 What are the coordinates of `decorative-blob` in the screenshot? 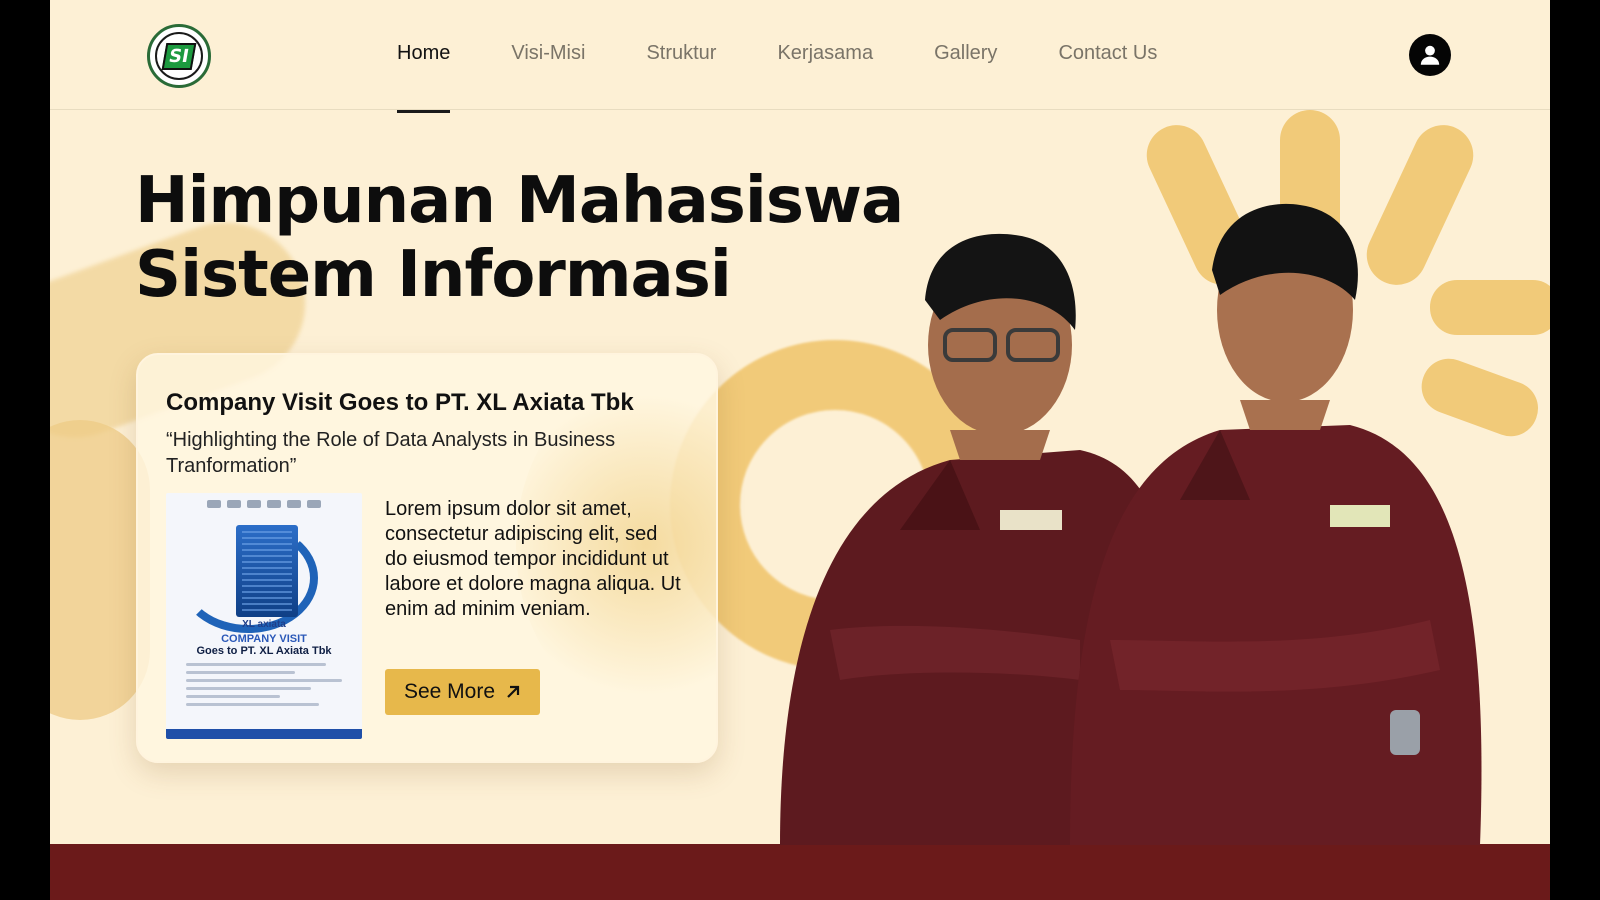 It's located at (100, 570).